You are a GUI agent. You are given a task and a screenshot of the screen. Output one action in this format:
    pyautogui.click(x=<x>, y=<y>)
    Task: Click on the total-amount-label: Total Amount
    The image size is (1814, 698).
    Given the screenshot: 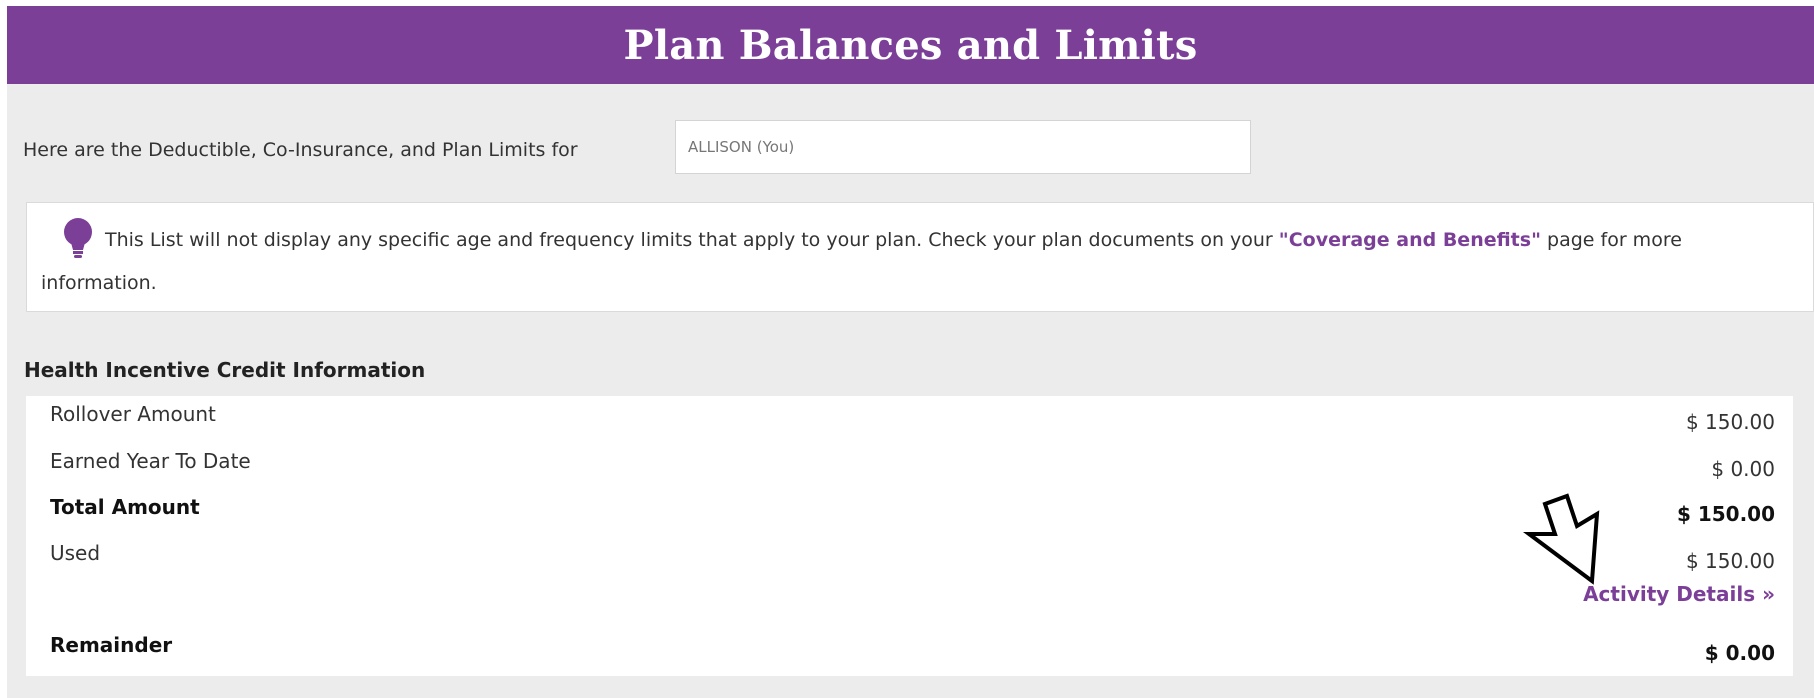 What is the action you would take?
    pyautogui.click(x=125, y=507)
    